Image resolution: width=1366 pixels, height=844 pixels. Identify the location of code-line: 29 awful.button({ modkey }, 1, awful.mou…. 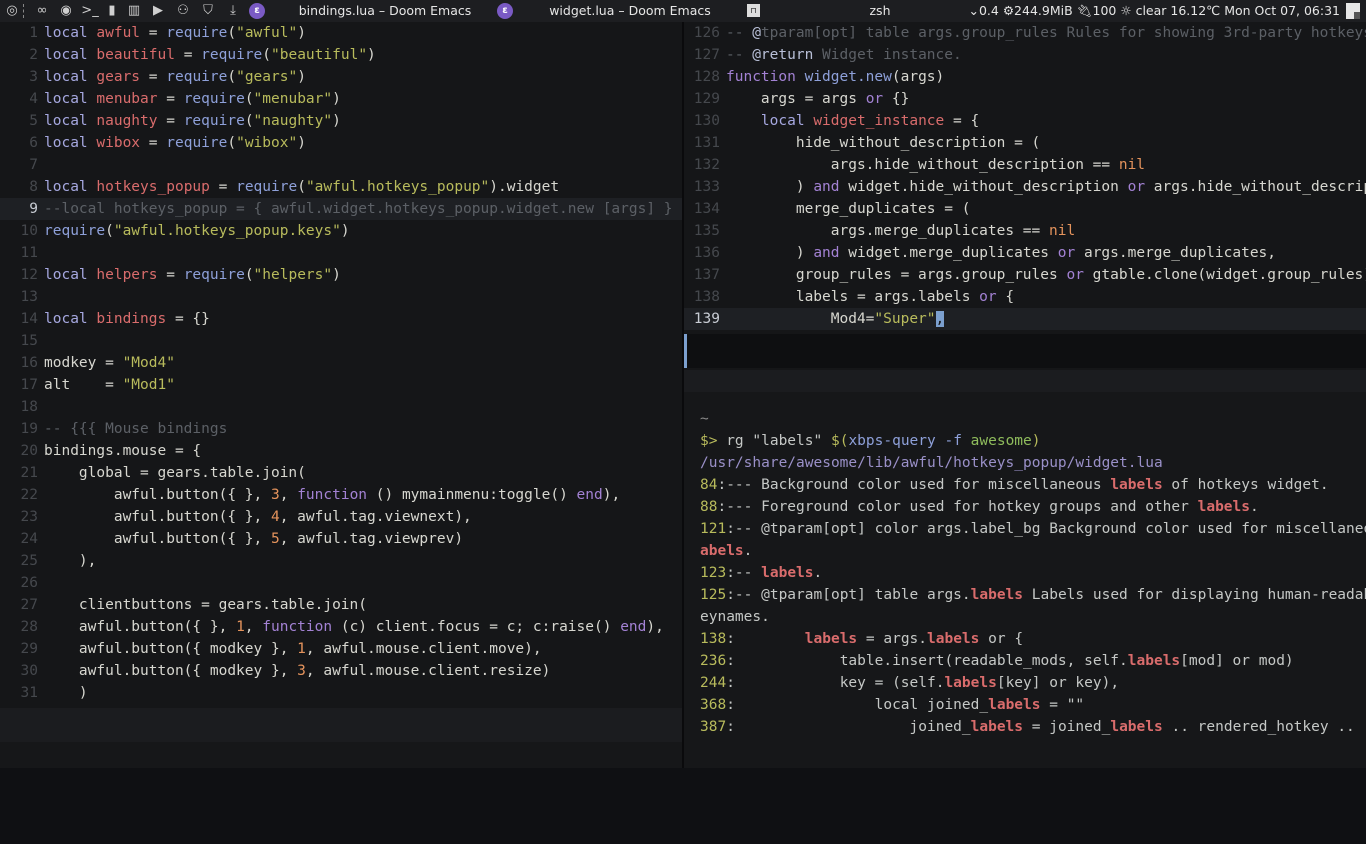
(341, 649).